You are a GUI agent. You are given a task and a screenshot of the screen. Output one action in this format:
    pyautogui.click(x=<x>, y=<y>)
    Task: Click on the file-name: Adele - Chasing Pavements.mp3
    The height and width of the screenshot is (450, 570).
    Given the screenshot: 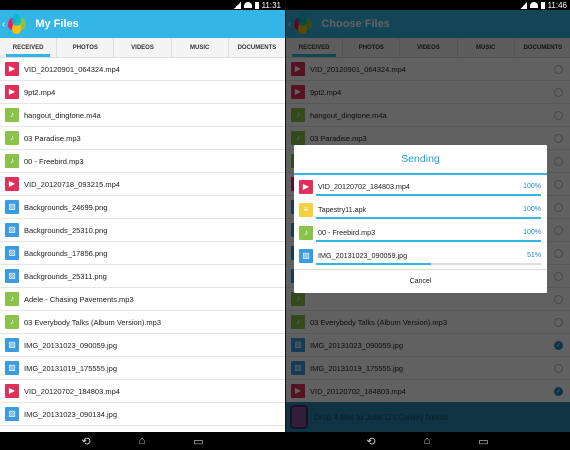 What is the action you would take?
    pyautogui.click(x=79, y=299)
    